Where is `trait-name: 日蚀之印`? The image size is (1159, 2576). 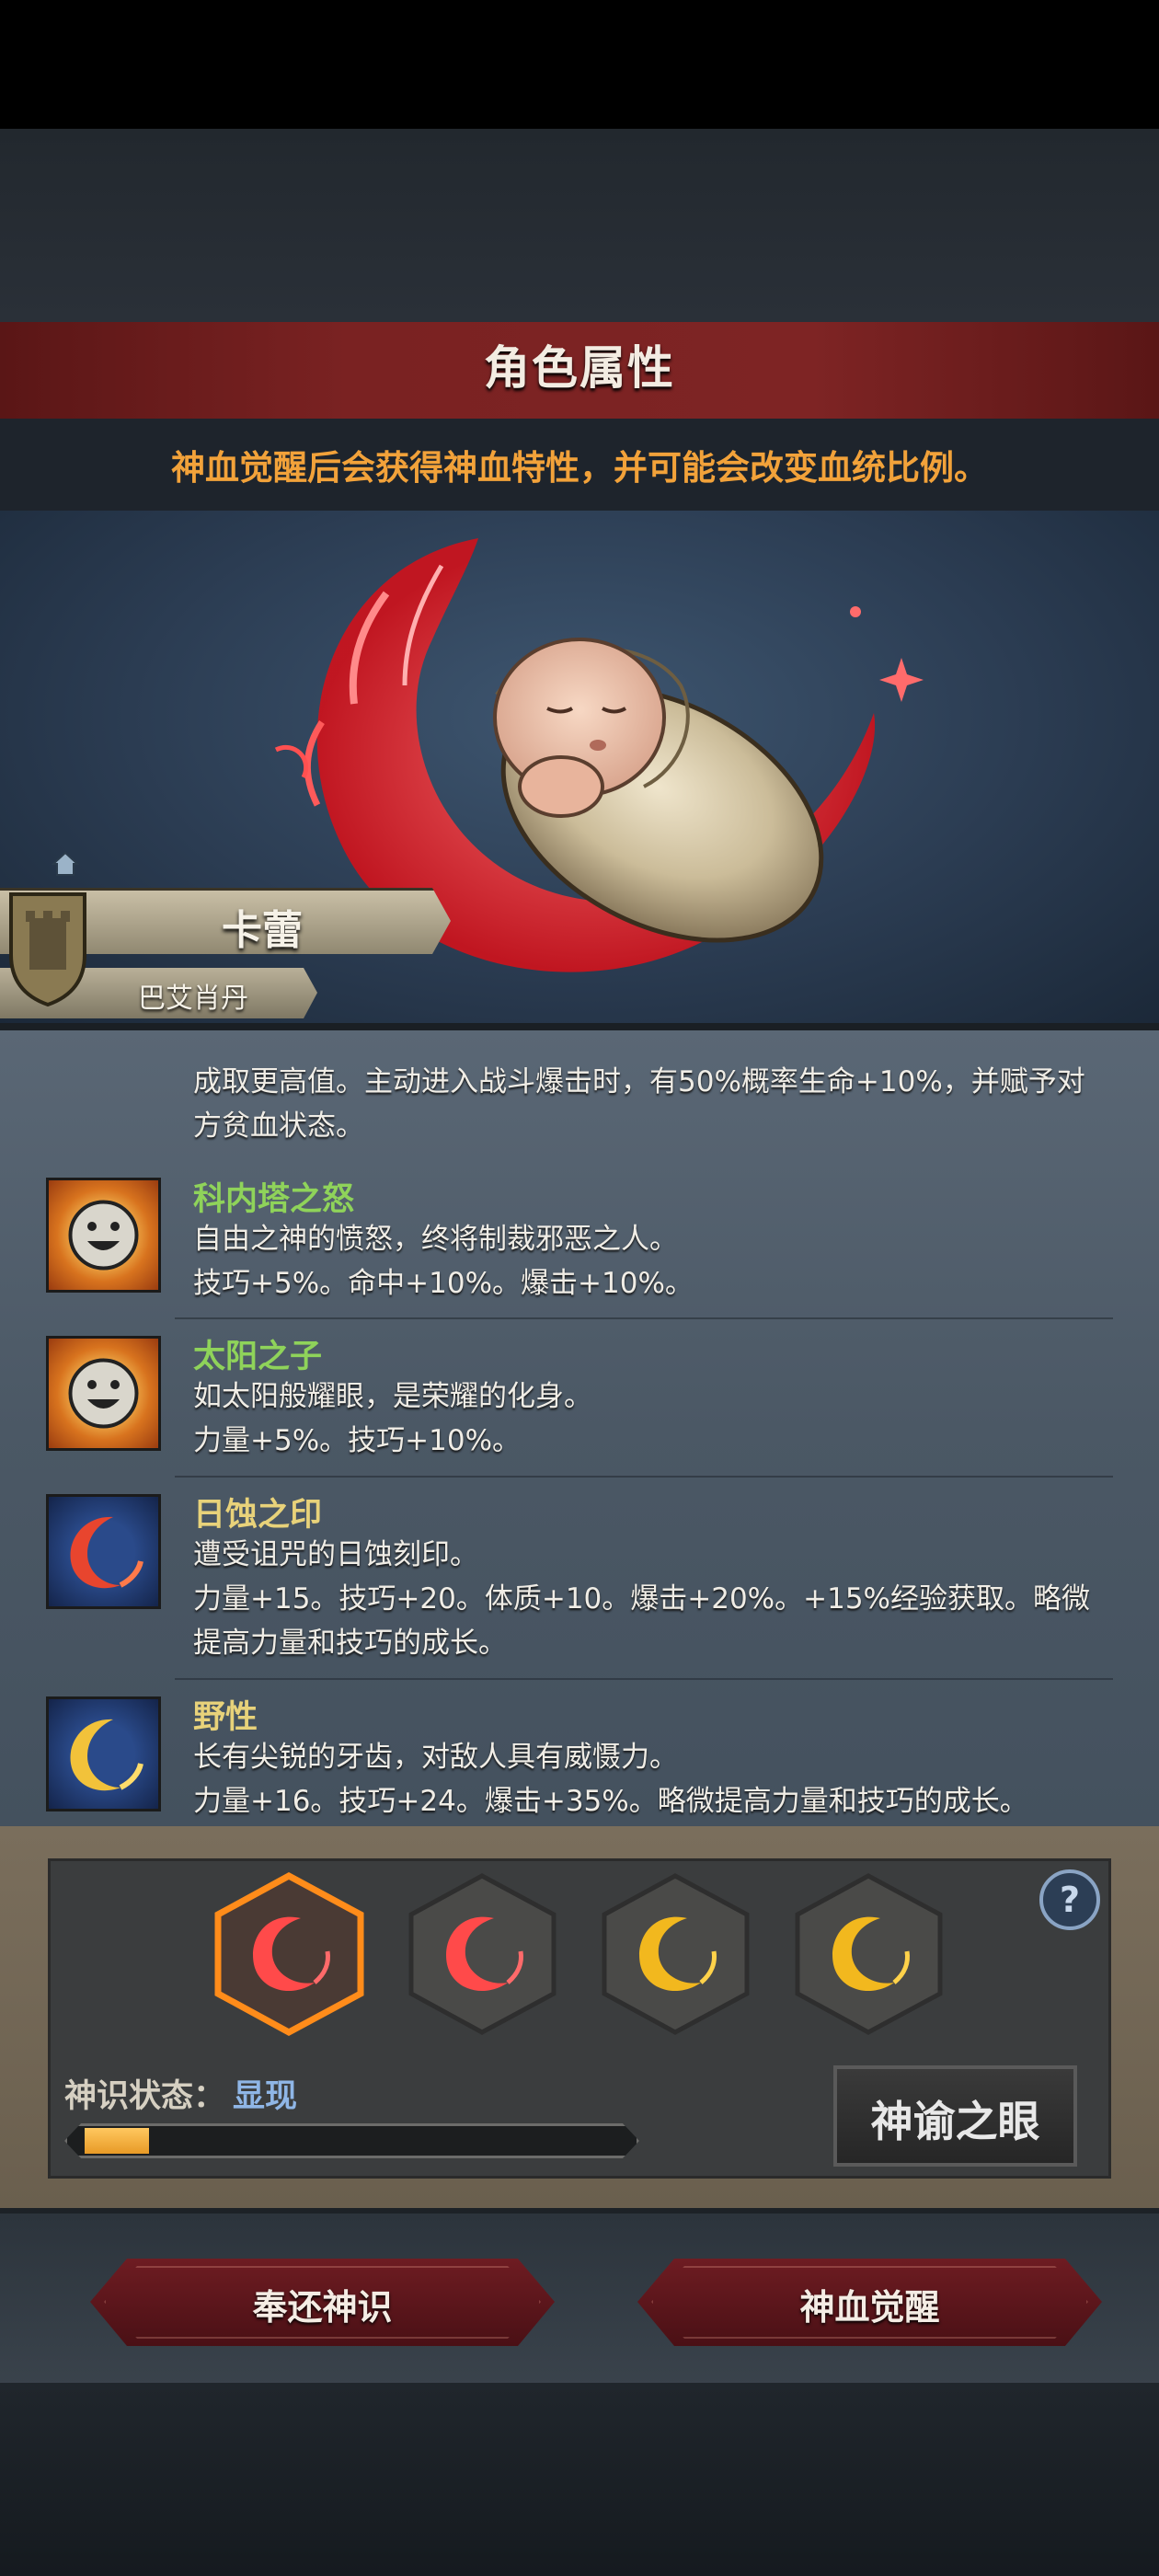
trait-name: 日蚀之印 is located at coordinates (258, 1515).